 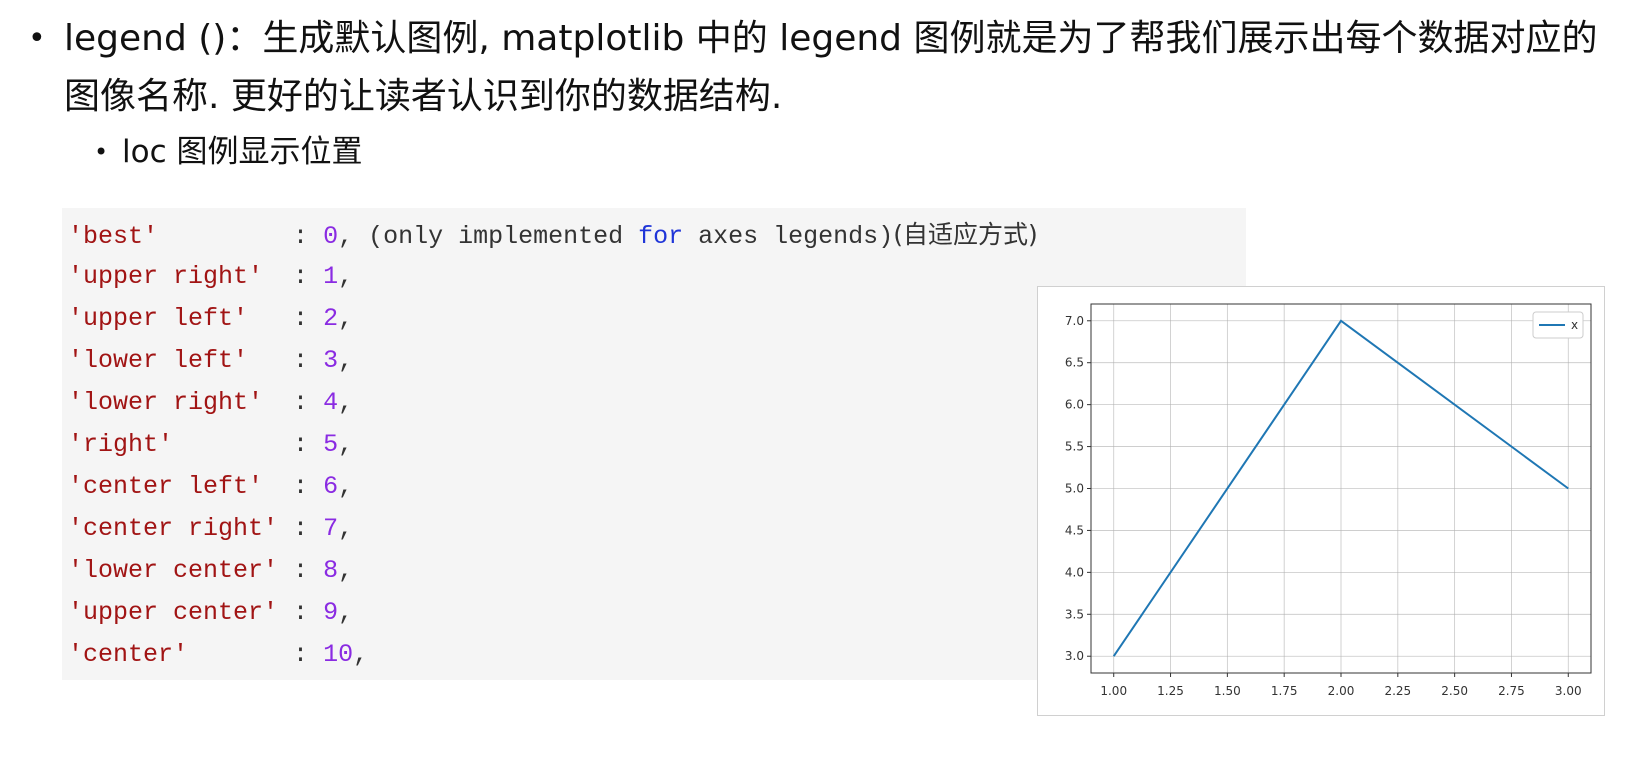 I want to click on y-tick-label: 4.0, so click(x=1074, y=572).